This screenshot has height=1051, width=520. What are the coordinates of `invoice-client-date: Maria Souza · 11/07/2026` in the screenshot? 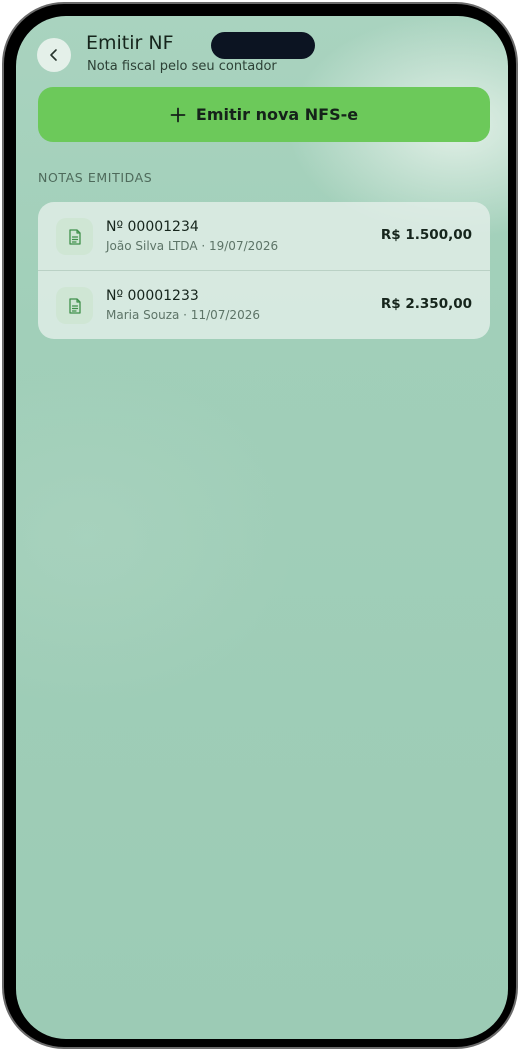 It's located at (183, 315).